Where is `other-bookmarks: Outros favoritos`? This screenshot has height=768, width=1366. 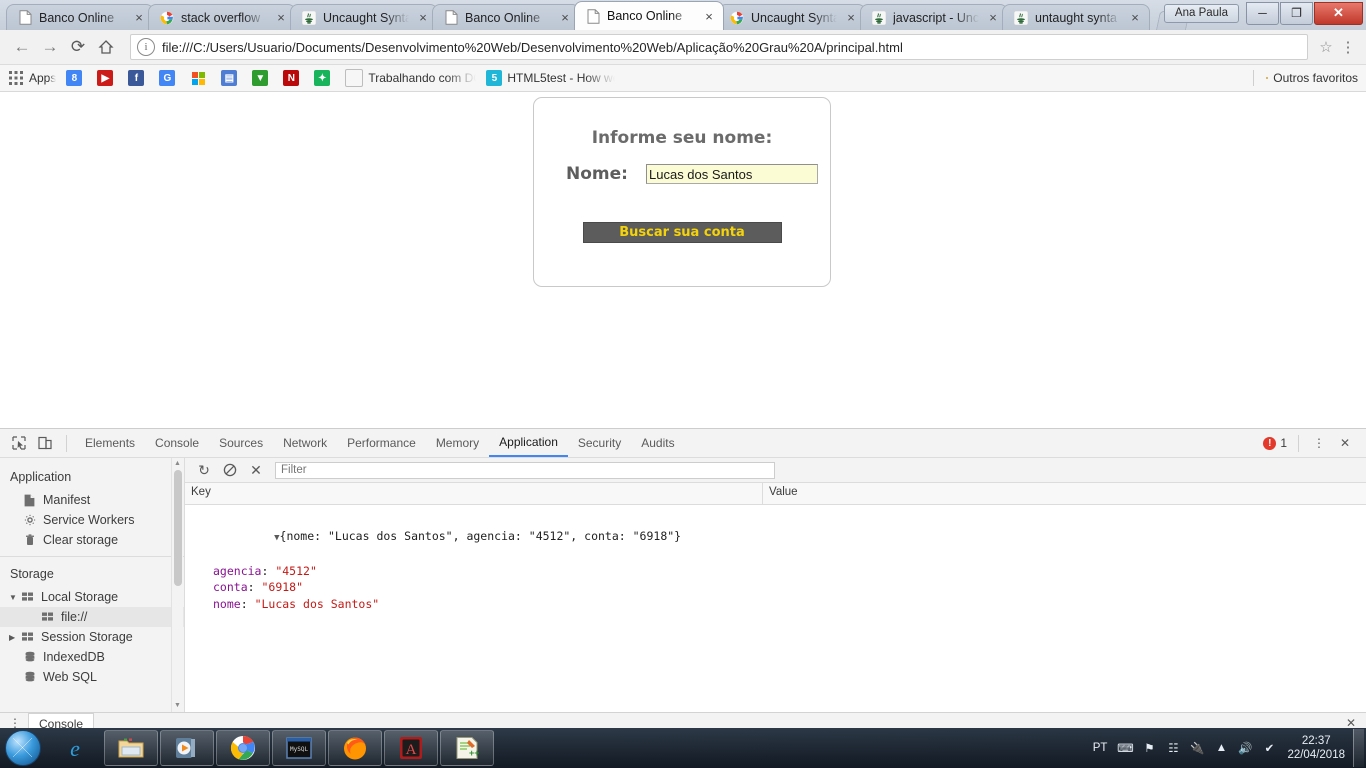
other-bookmarks: Outros favoritos is located at coordinates (1305, 78).